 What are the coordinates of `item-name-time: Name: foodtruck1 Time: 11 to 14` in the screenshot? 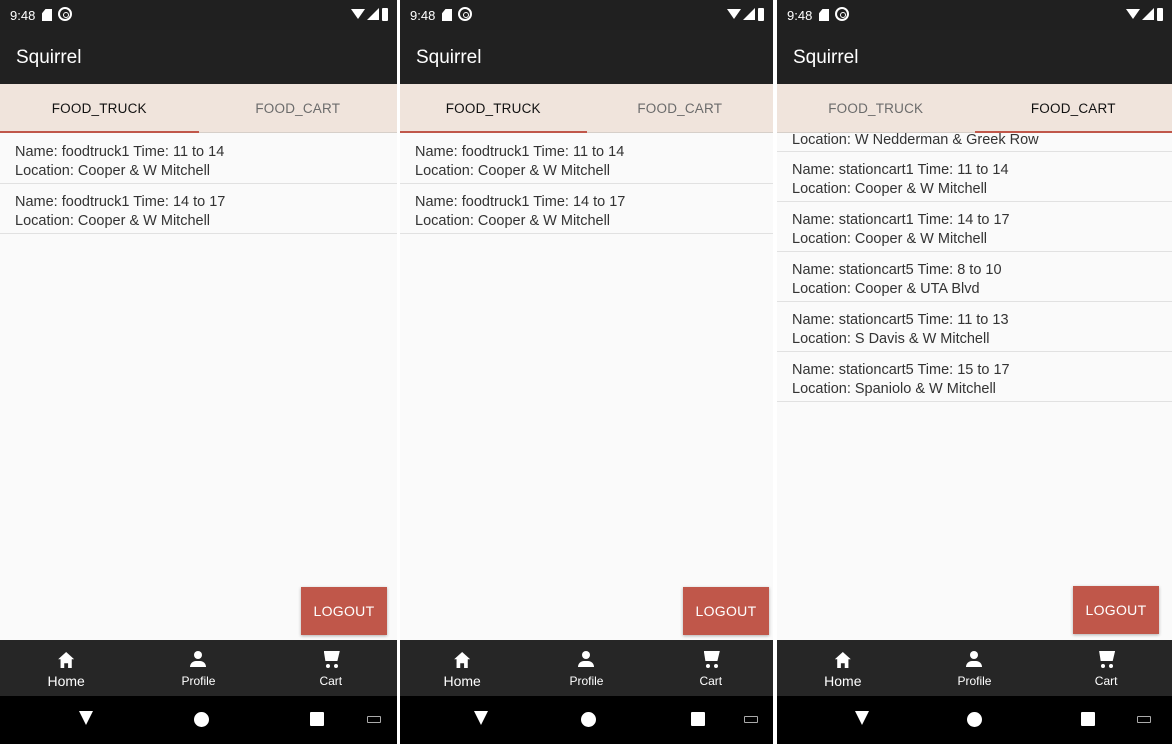 It's located at (120, 152).